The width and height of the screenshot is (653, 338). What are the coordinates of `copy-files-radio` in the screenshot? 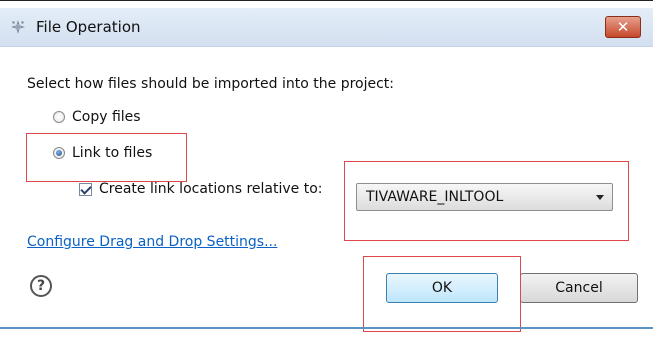 It's located at (59, 117).